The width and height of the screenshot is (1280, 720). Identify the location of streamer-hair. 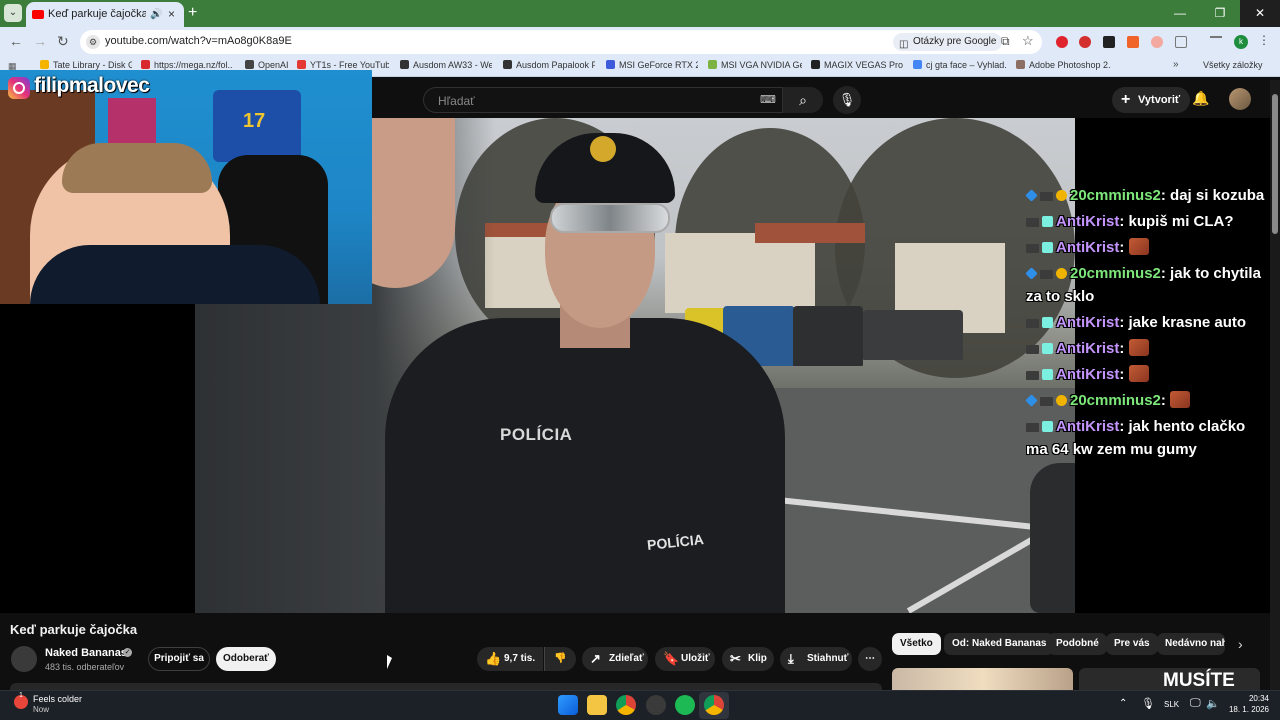
(137, 168).